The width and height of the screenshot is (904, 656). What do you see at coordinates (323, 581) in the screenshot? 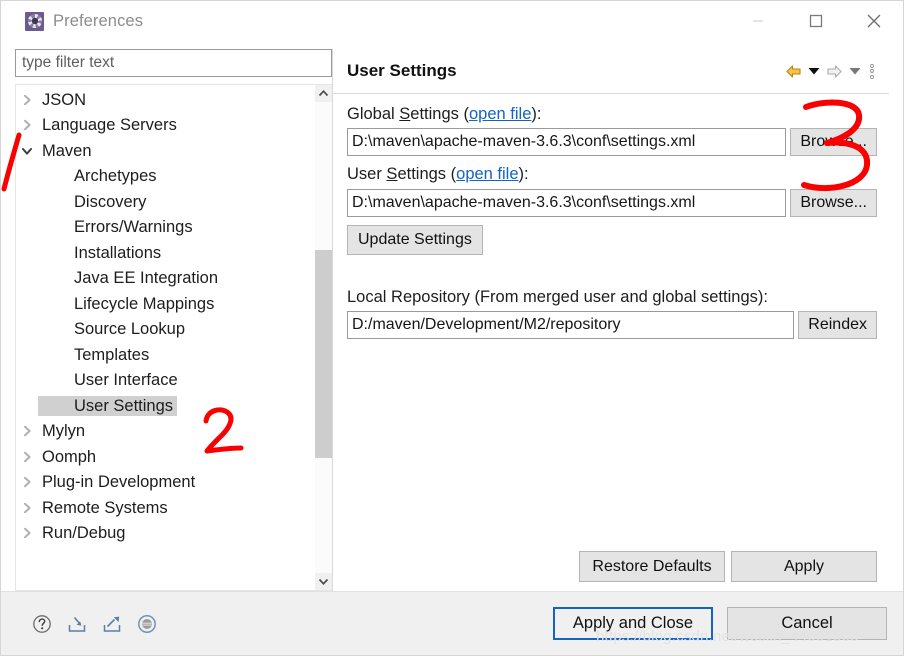
I see `scroll-down-button` at bounding box center [323, 581].